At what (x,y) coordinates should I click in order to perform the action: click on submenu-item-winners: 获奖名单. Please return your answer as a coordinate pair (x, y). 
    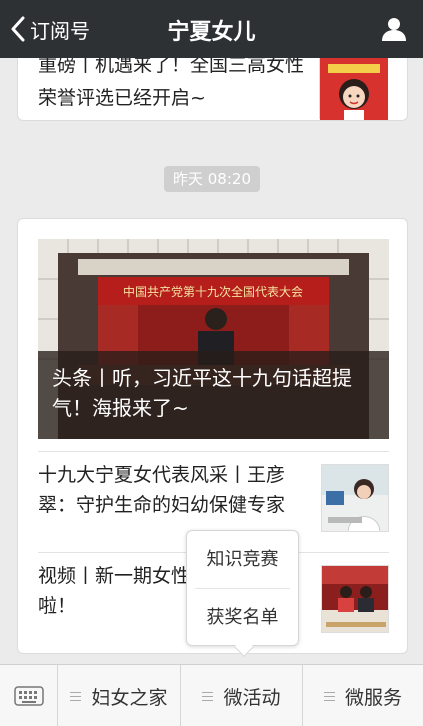
    Looking at the image, I should click on (242, 616).